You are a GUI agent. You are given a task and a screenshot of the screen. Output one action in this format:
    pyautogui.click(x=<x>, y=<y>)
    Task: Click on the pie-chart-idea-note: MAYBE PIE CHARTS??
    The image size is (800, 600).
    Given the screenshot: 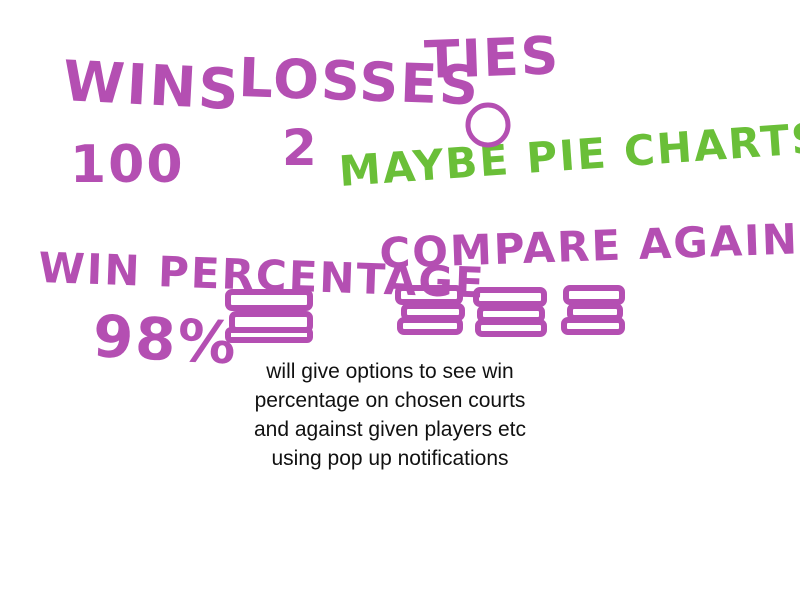 What is the action you would take?
    pyautogui.click(x=568, y=153)
    